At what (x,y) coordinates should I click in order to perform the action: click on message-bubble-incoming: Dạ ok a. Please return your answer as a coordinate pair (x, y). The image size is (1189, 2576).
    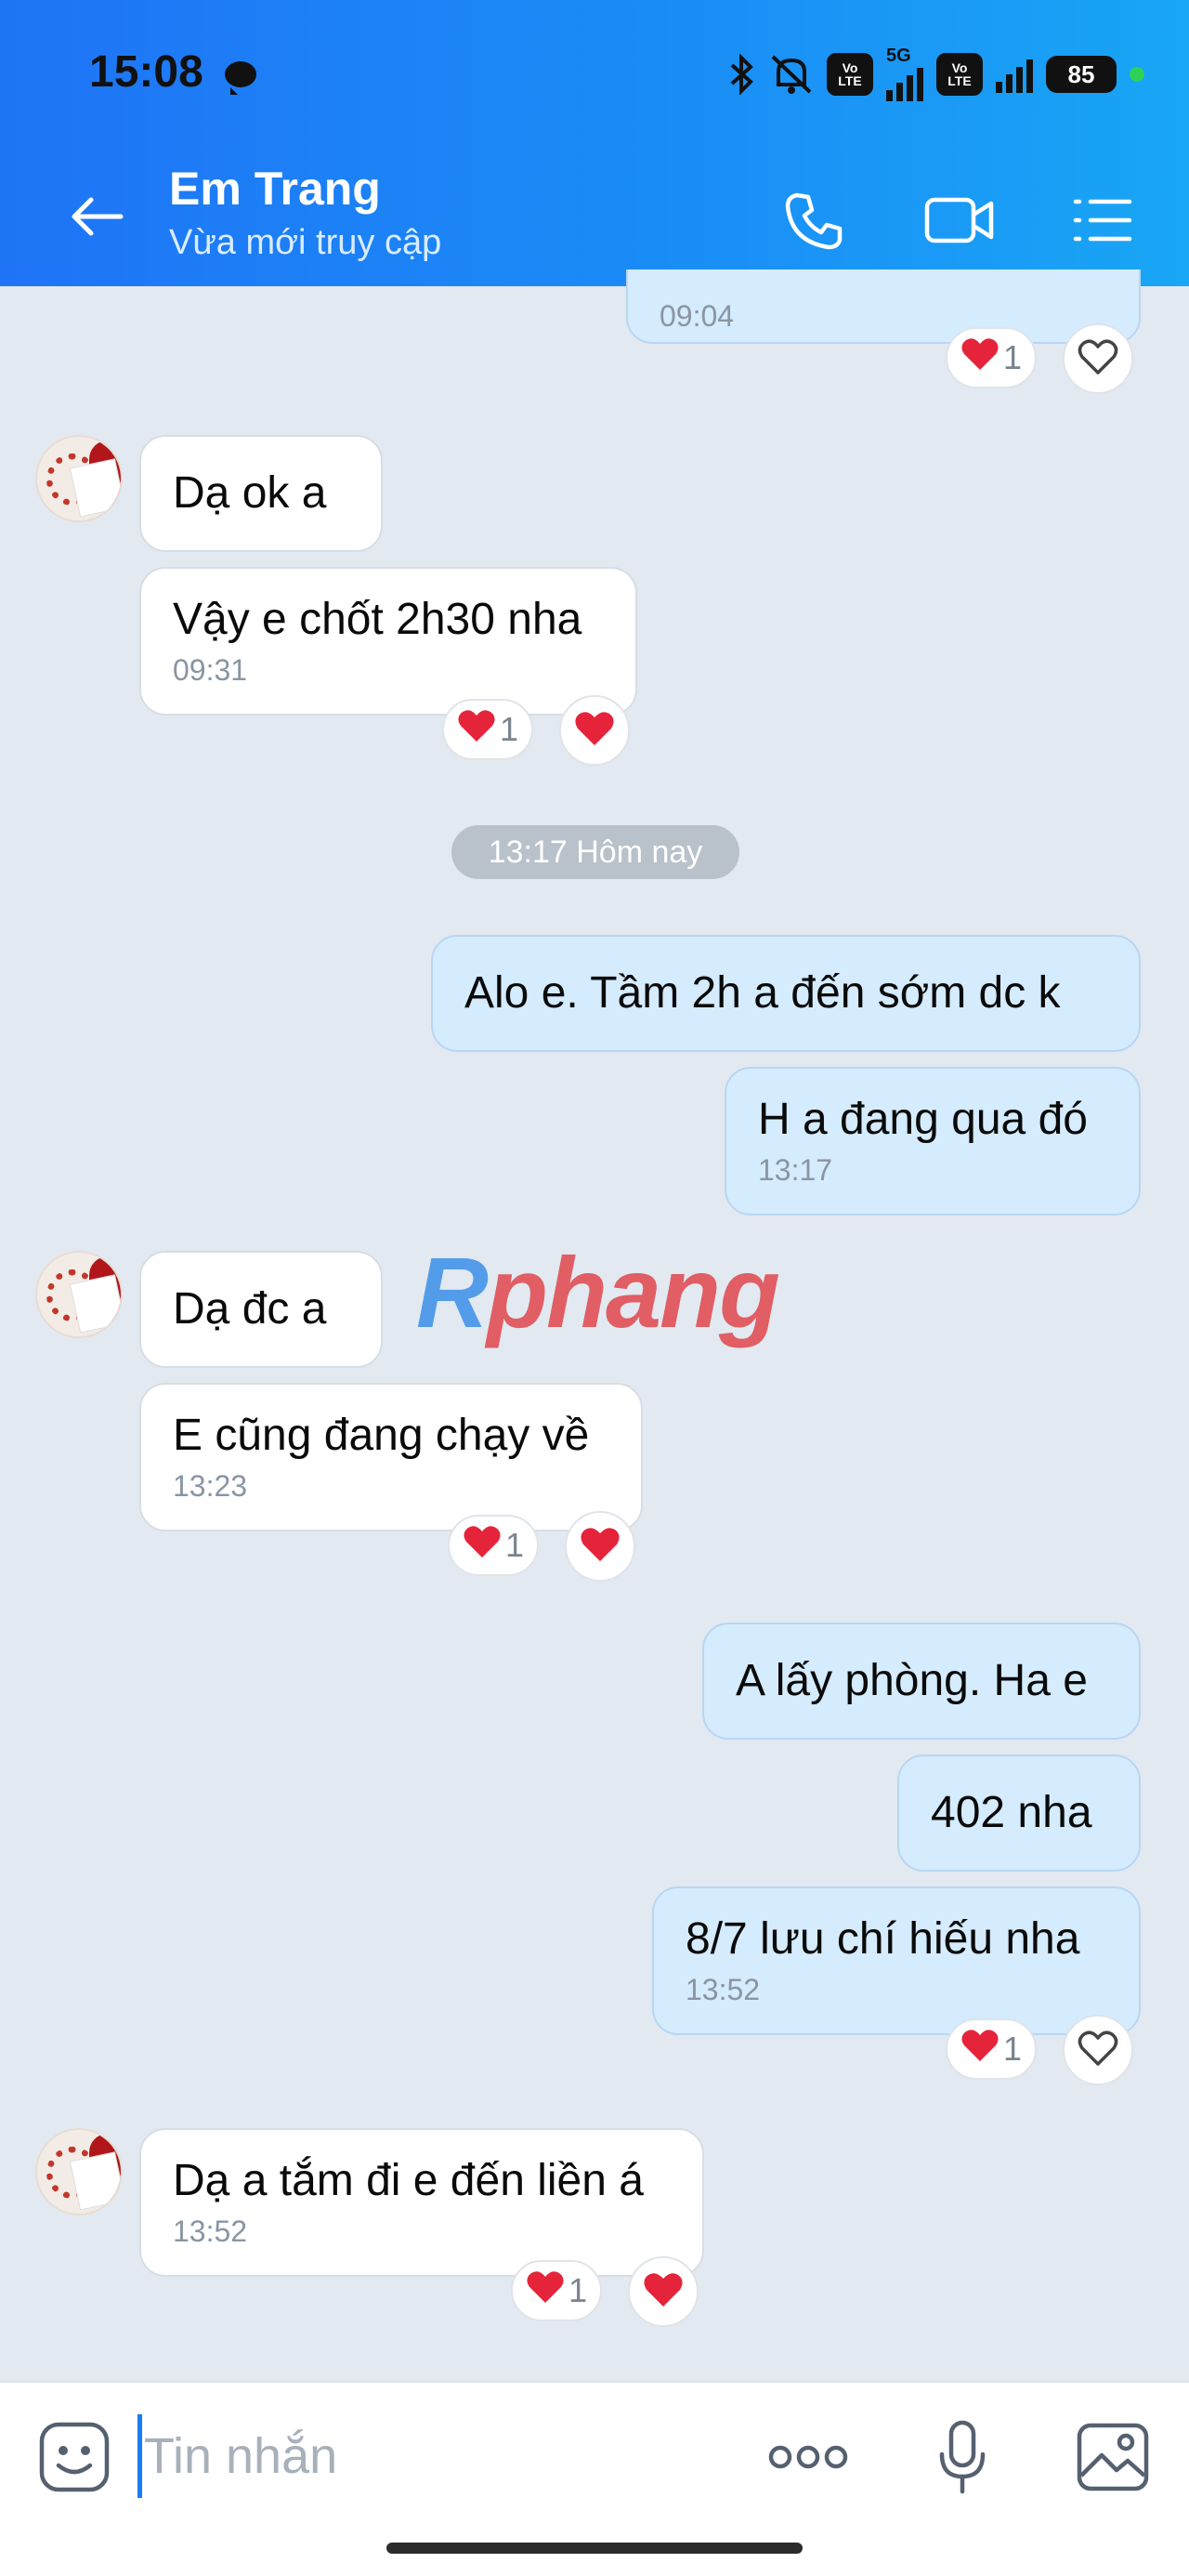
    Looking at the image, I should click on (261, 493).